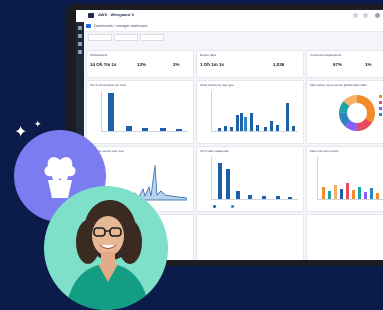  Describe the element at coordinates (377, 15) in the screenshot. I see `avatar` at that location.